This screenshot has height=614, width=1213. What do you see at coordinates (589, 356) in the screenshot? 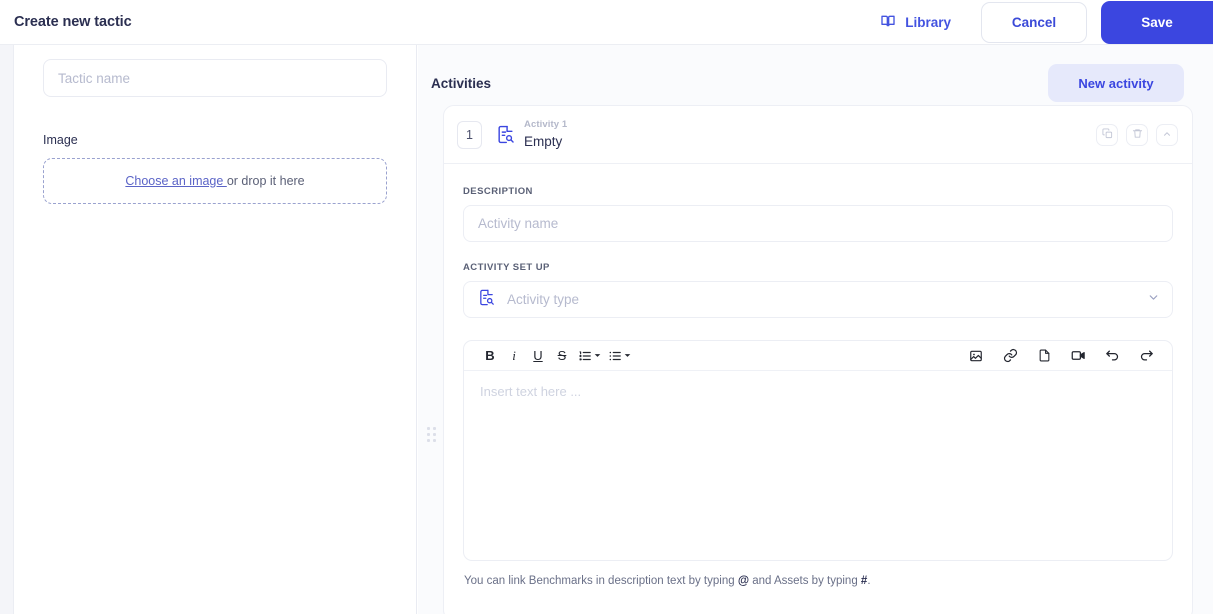
I see `ordered-list-icon` at bounding box center [589, 356].